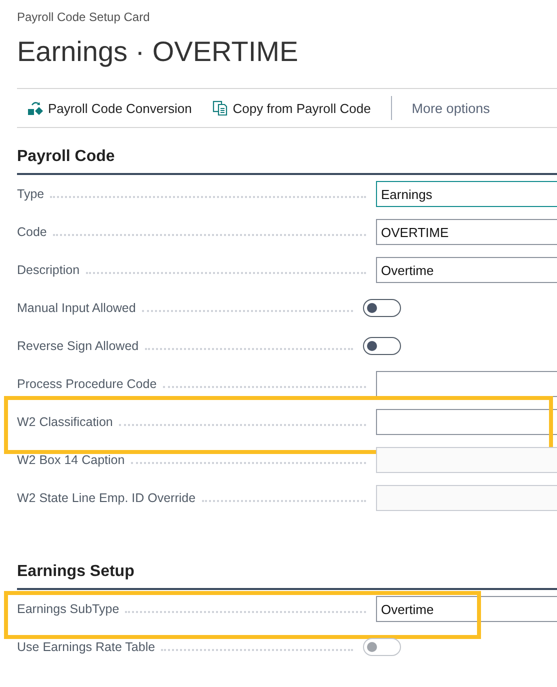 The width and height of the screenshot is (557, 687). I want to click on convert-icon, so click(35, 108).